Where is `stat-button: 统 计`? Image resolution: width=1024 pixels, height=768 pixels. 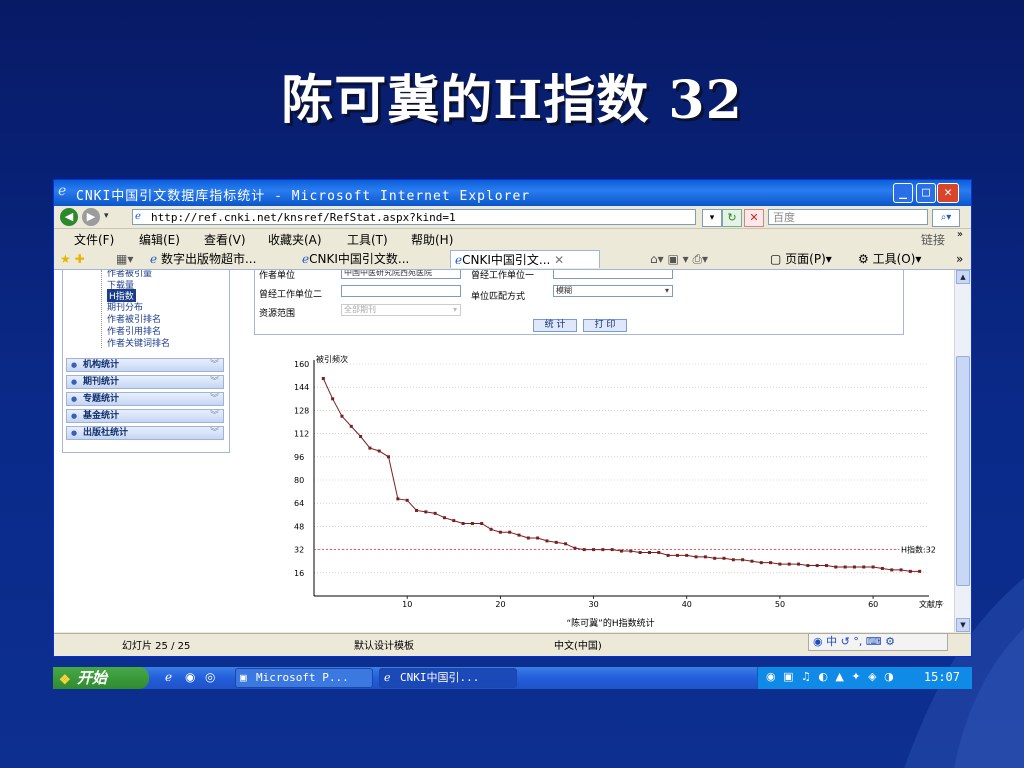
stat-button: 统 计 is located at coordinates (555, 325).